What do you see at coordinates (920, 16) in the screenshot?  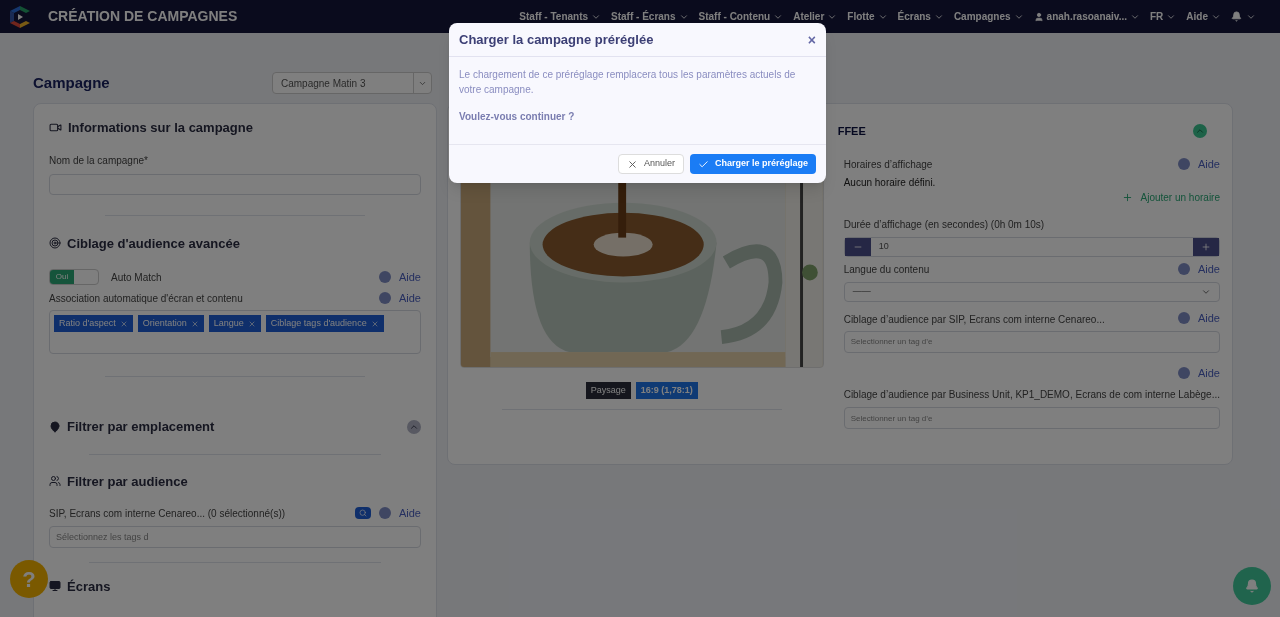 I see `nav-menu: Écrans` at bounding box center [920, 16].